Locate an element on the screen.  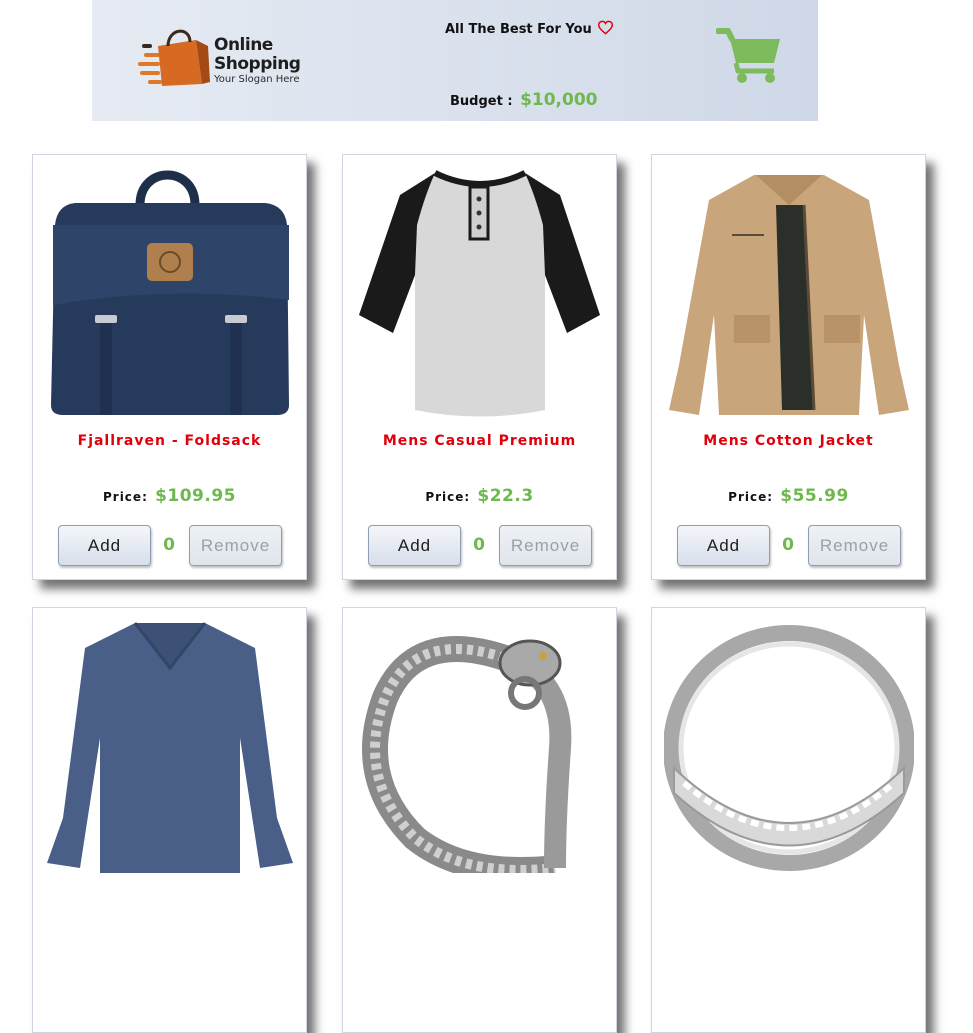
product-image-raglan-henley-tshirt is located at coordinates (480, 292).